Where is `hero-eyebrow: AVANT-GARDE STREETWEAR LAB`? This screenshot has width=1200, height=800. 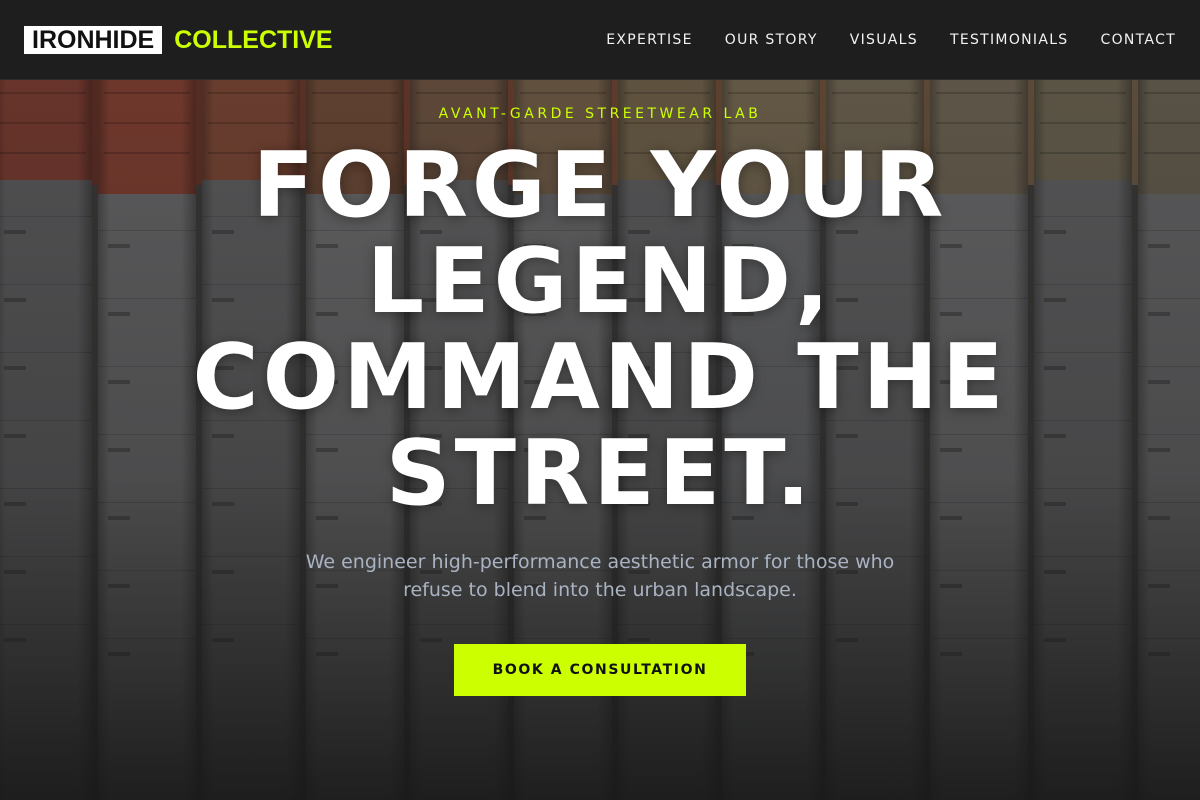
hero-eyebrow: AVANT-GARDE STREETWEAR LAB is located at coordinates (600, 114).